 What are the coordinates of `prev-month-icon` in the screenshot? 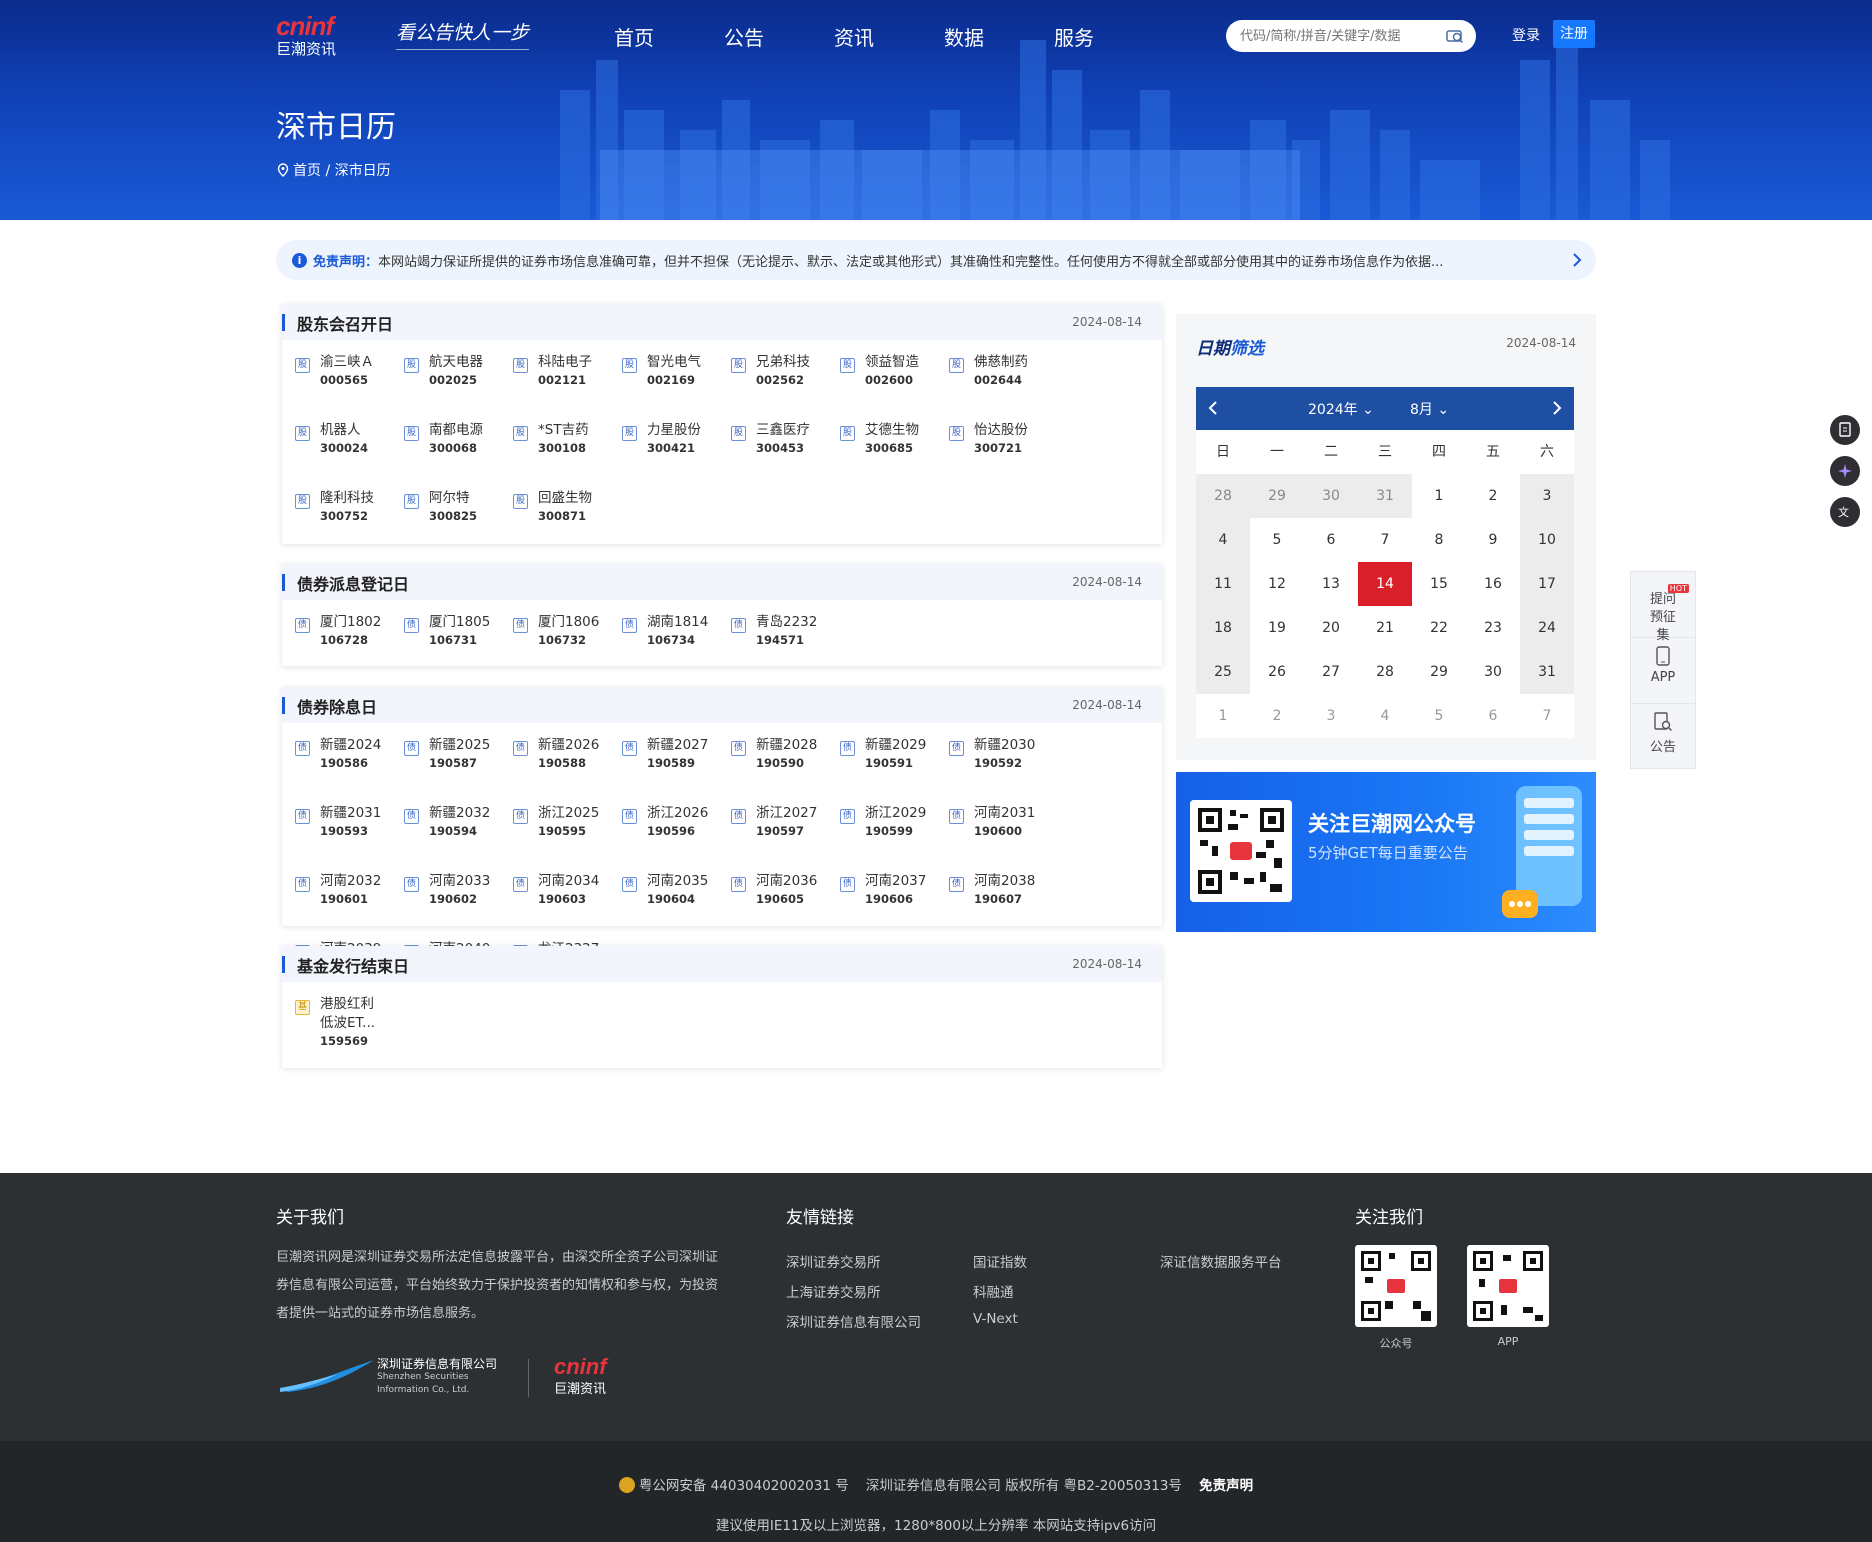 It's located at (1213, 408).